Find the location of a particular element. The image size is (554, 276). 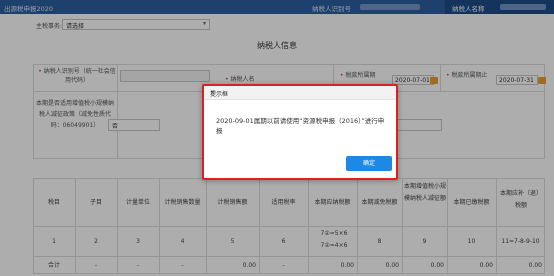

close-icon: × is located at coordinates (300, 92).